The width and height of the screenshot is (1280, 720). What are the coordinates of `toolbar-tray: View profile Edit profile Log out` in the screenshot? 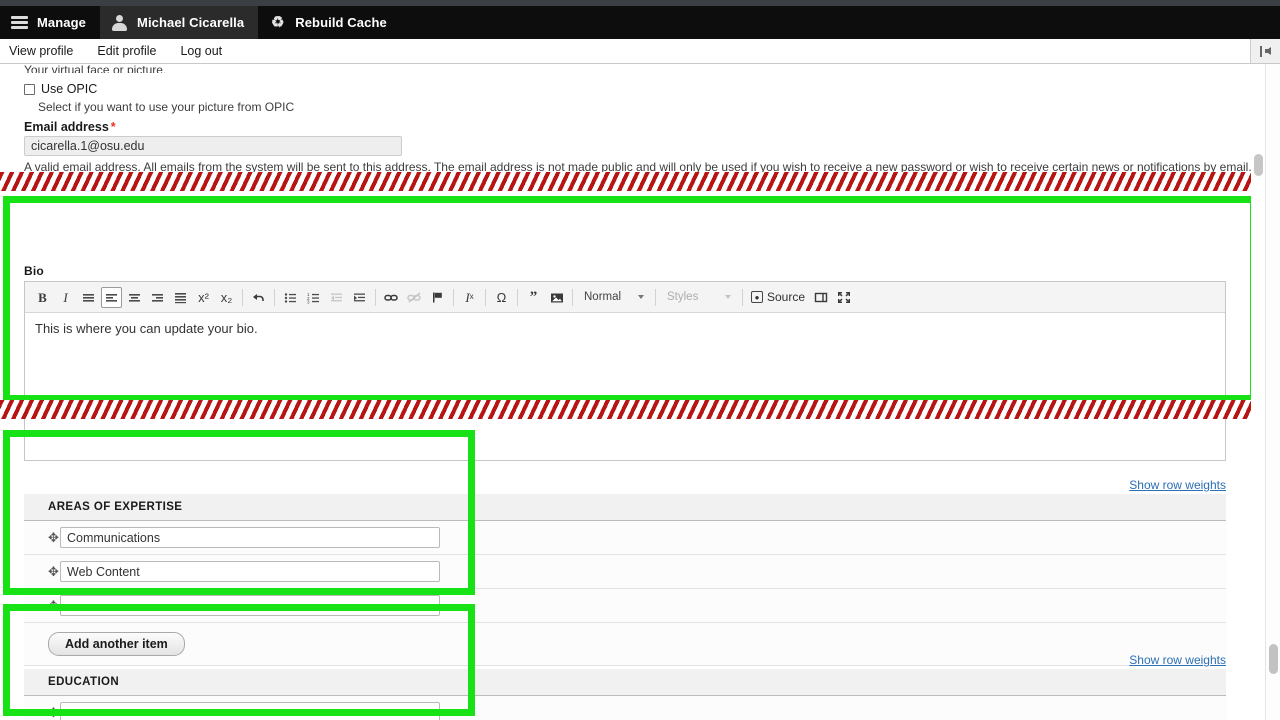 It's located at (640, 51).